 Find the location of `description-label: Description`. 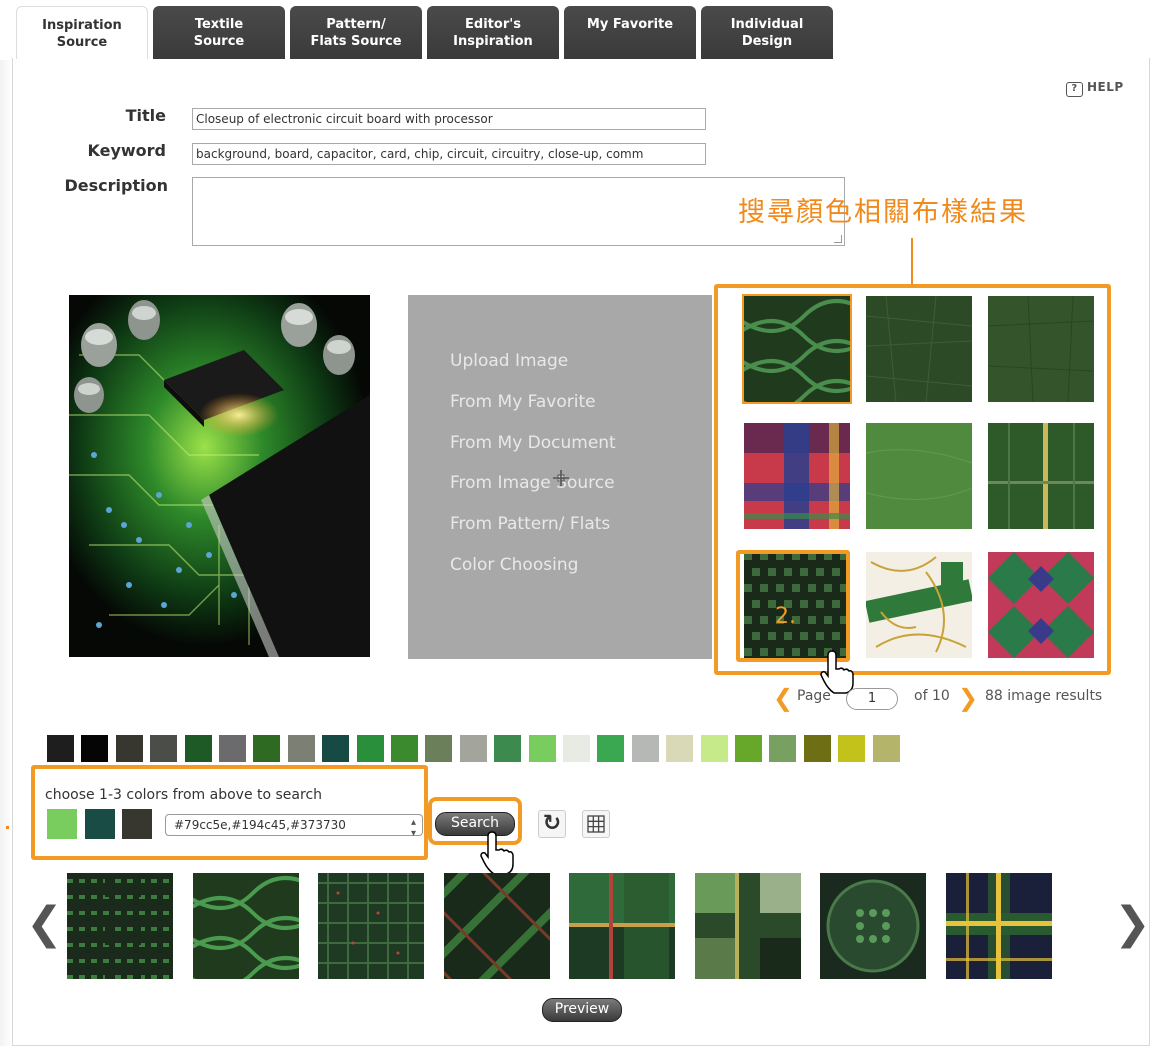

description-label: Description is located at coordinates (116, 185).